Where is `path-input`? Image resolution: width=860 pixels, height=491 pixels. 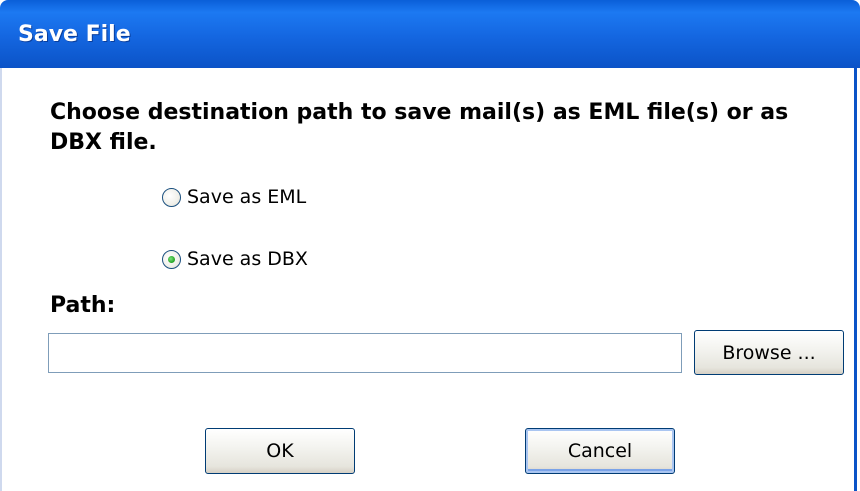 path-input is located at coordinates (365, 353).